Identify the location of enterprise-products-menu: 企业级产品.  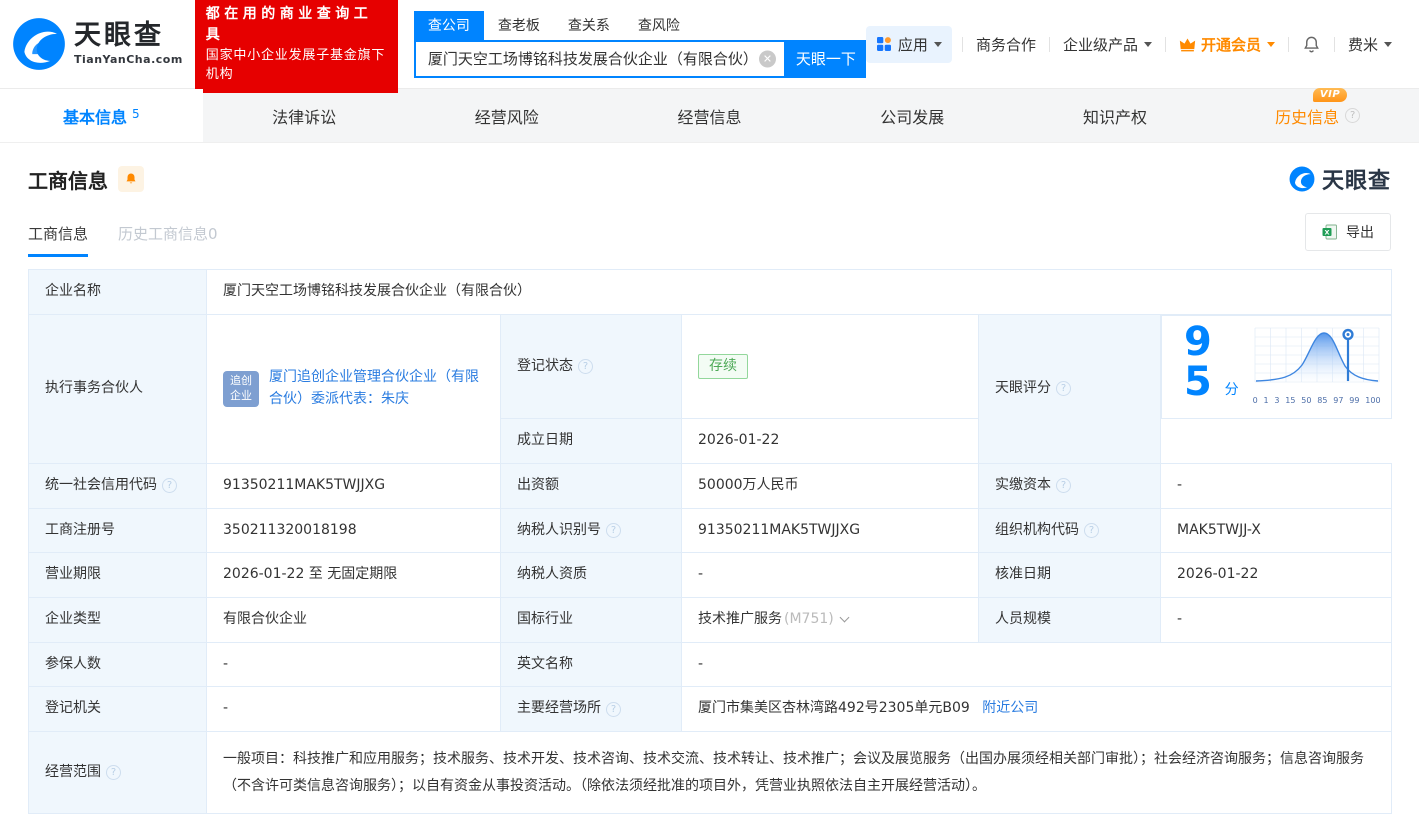
(1107, 44).